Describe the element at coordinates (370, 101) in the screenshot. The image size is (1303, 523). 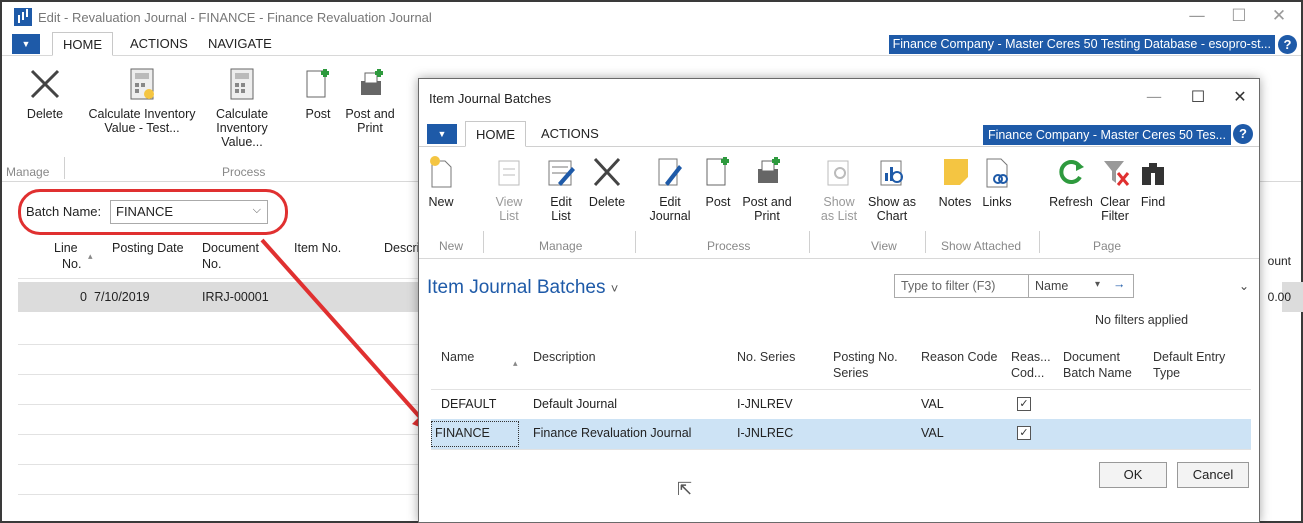
I see `post-and-print-button: Post and Print` at that location.